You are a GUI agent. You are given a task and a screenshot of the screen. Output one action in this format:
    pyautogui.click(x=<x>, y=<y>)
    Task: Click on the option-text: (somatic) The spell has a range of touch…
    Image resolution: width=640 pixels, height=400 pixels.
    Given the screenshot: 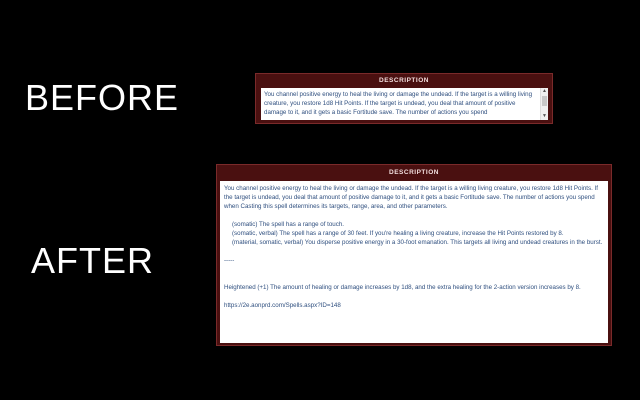 What is the action you would take?
    pyautogui.click(x=288, y=224)
    